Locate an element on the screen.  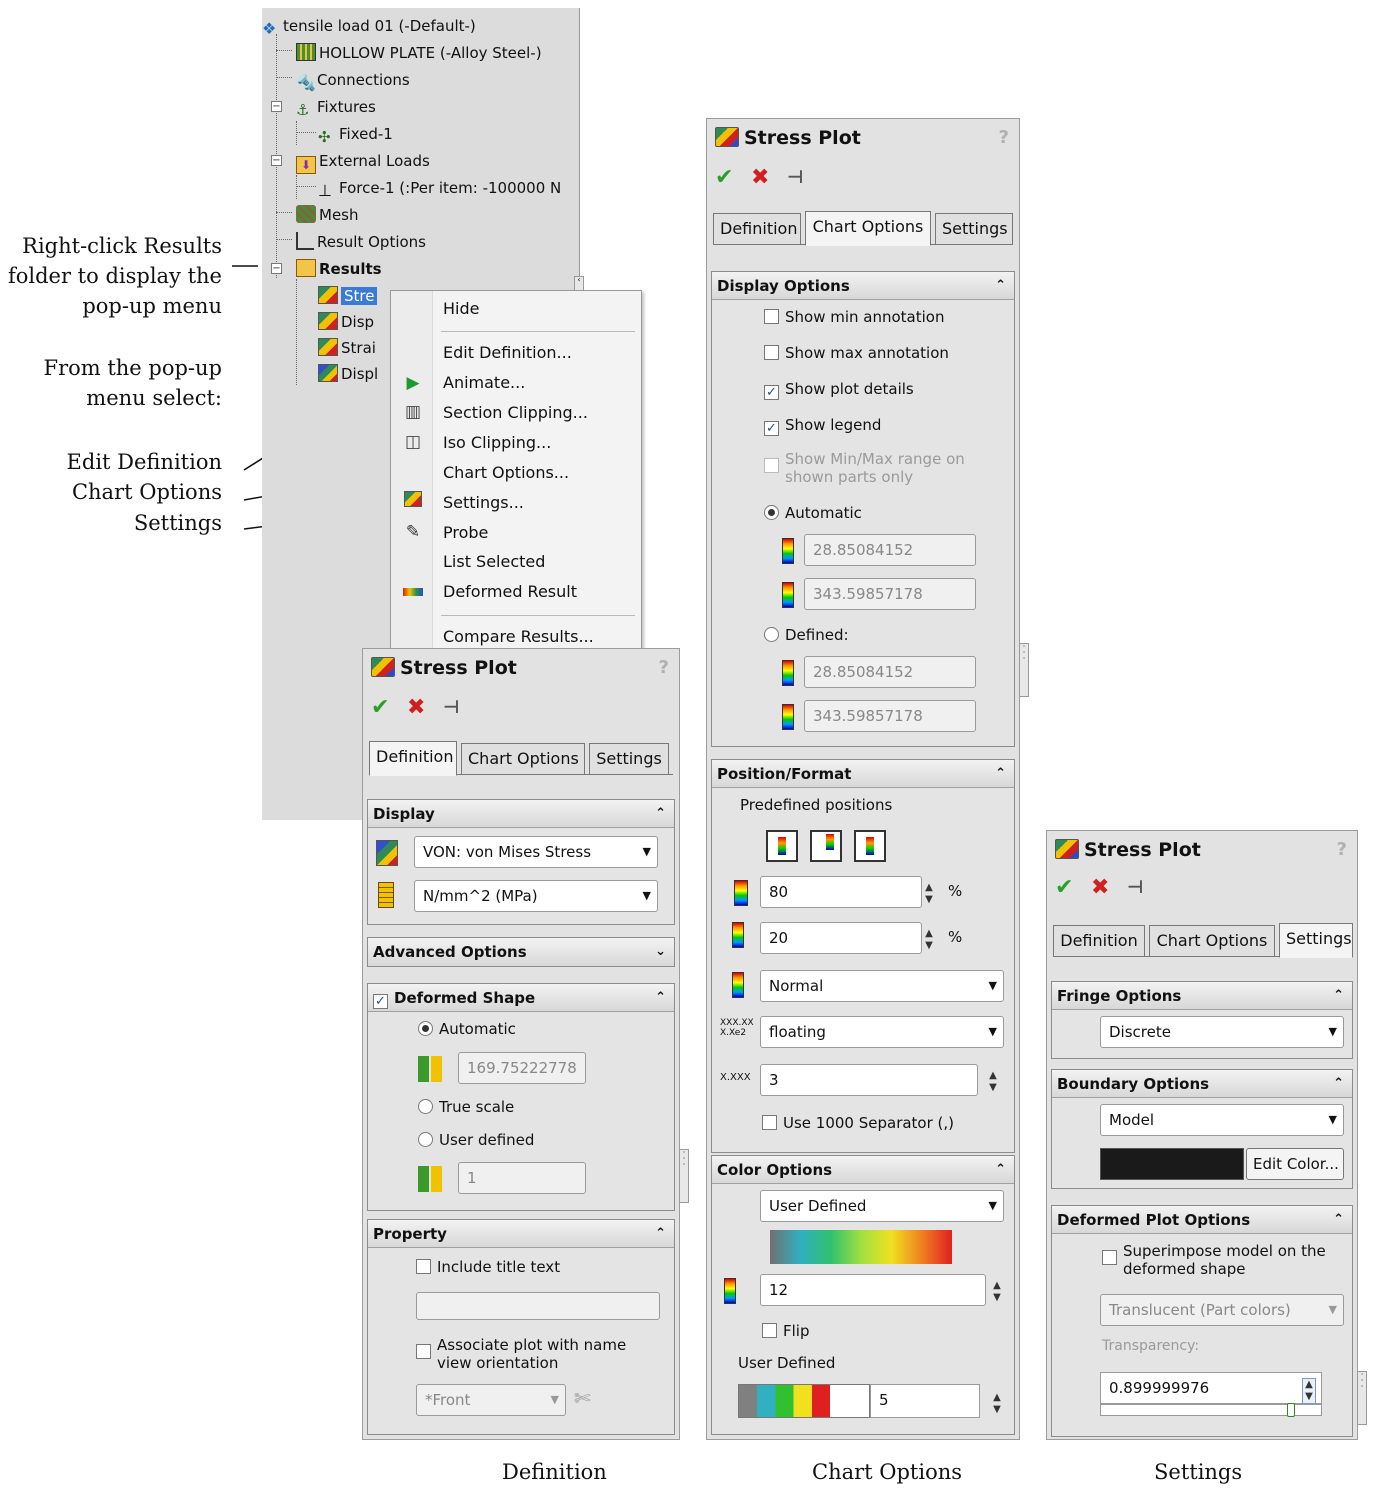
deformed-shape-header: ✓ Deformed Shape ⌃ is located at coordinates (521, 998).